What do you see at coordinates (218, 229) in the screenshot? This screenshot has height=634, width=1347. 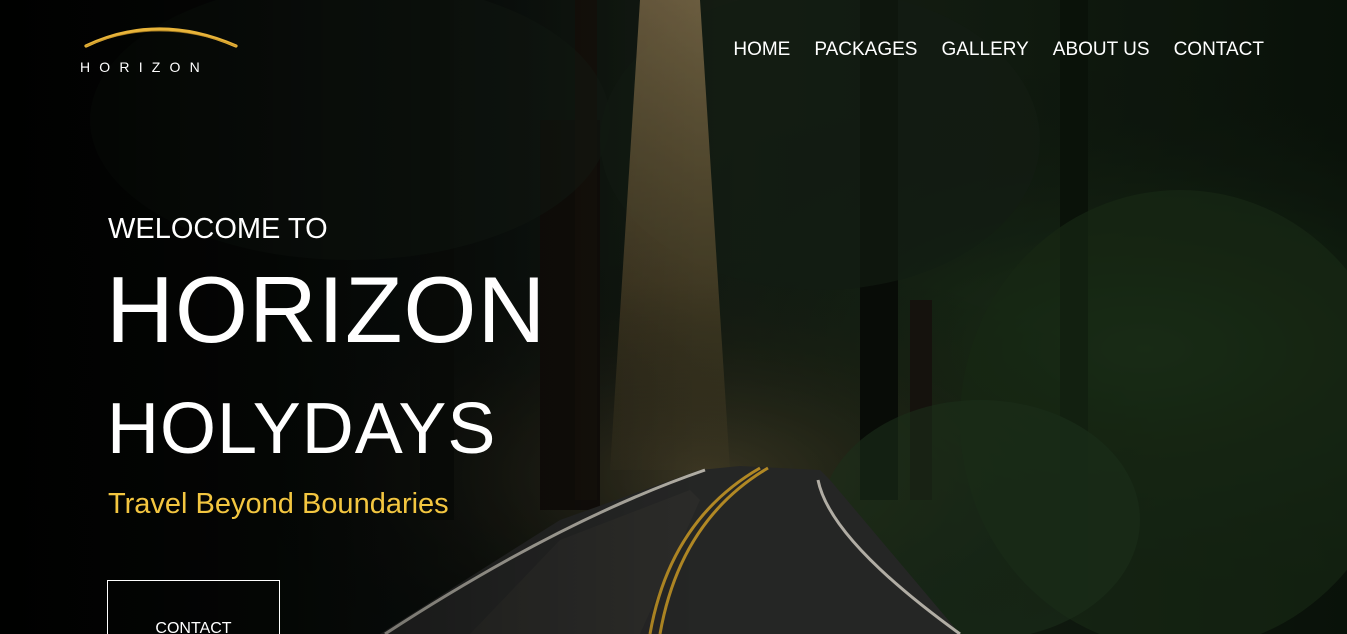 I see `hero-welcome-text: WELOCOME TO` at bounding box center [218, 229].